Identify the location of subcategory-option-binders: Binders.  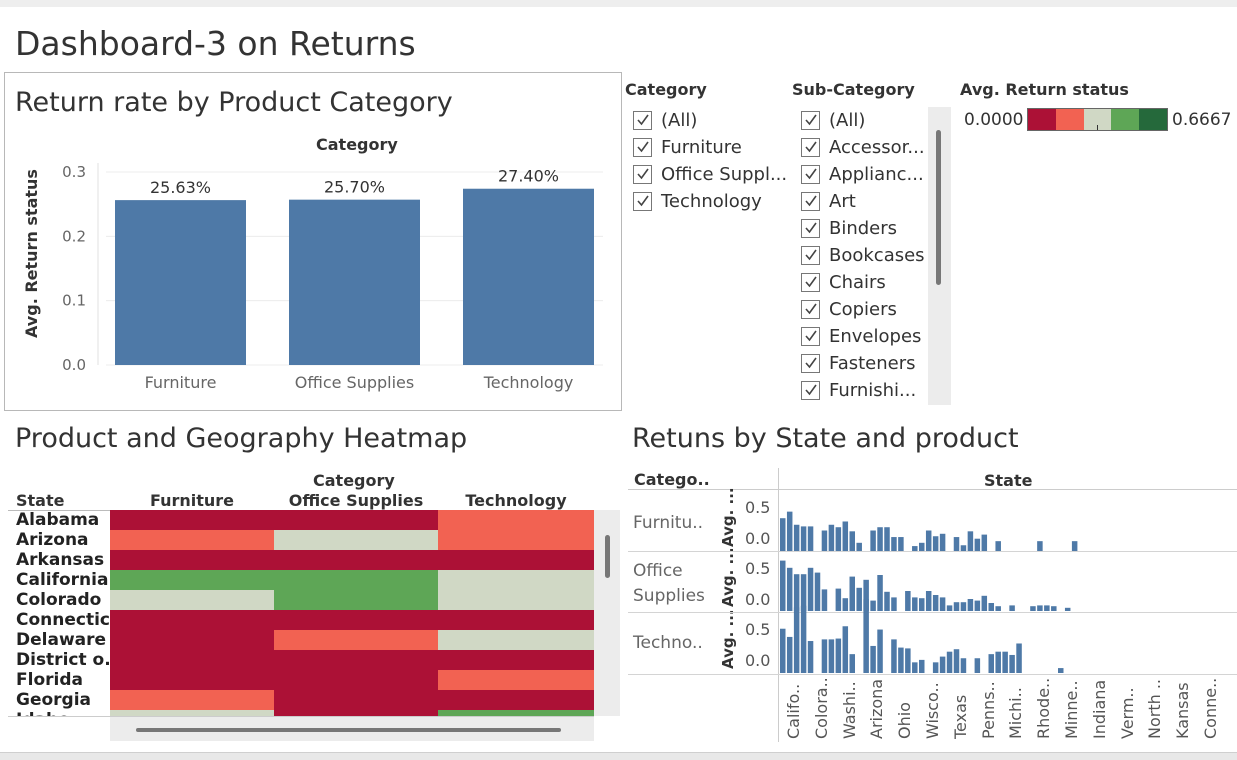
(863, 228).